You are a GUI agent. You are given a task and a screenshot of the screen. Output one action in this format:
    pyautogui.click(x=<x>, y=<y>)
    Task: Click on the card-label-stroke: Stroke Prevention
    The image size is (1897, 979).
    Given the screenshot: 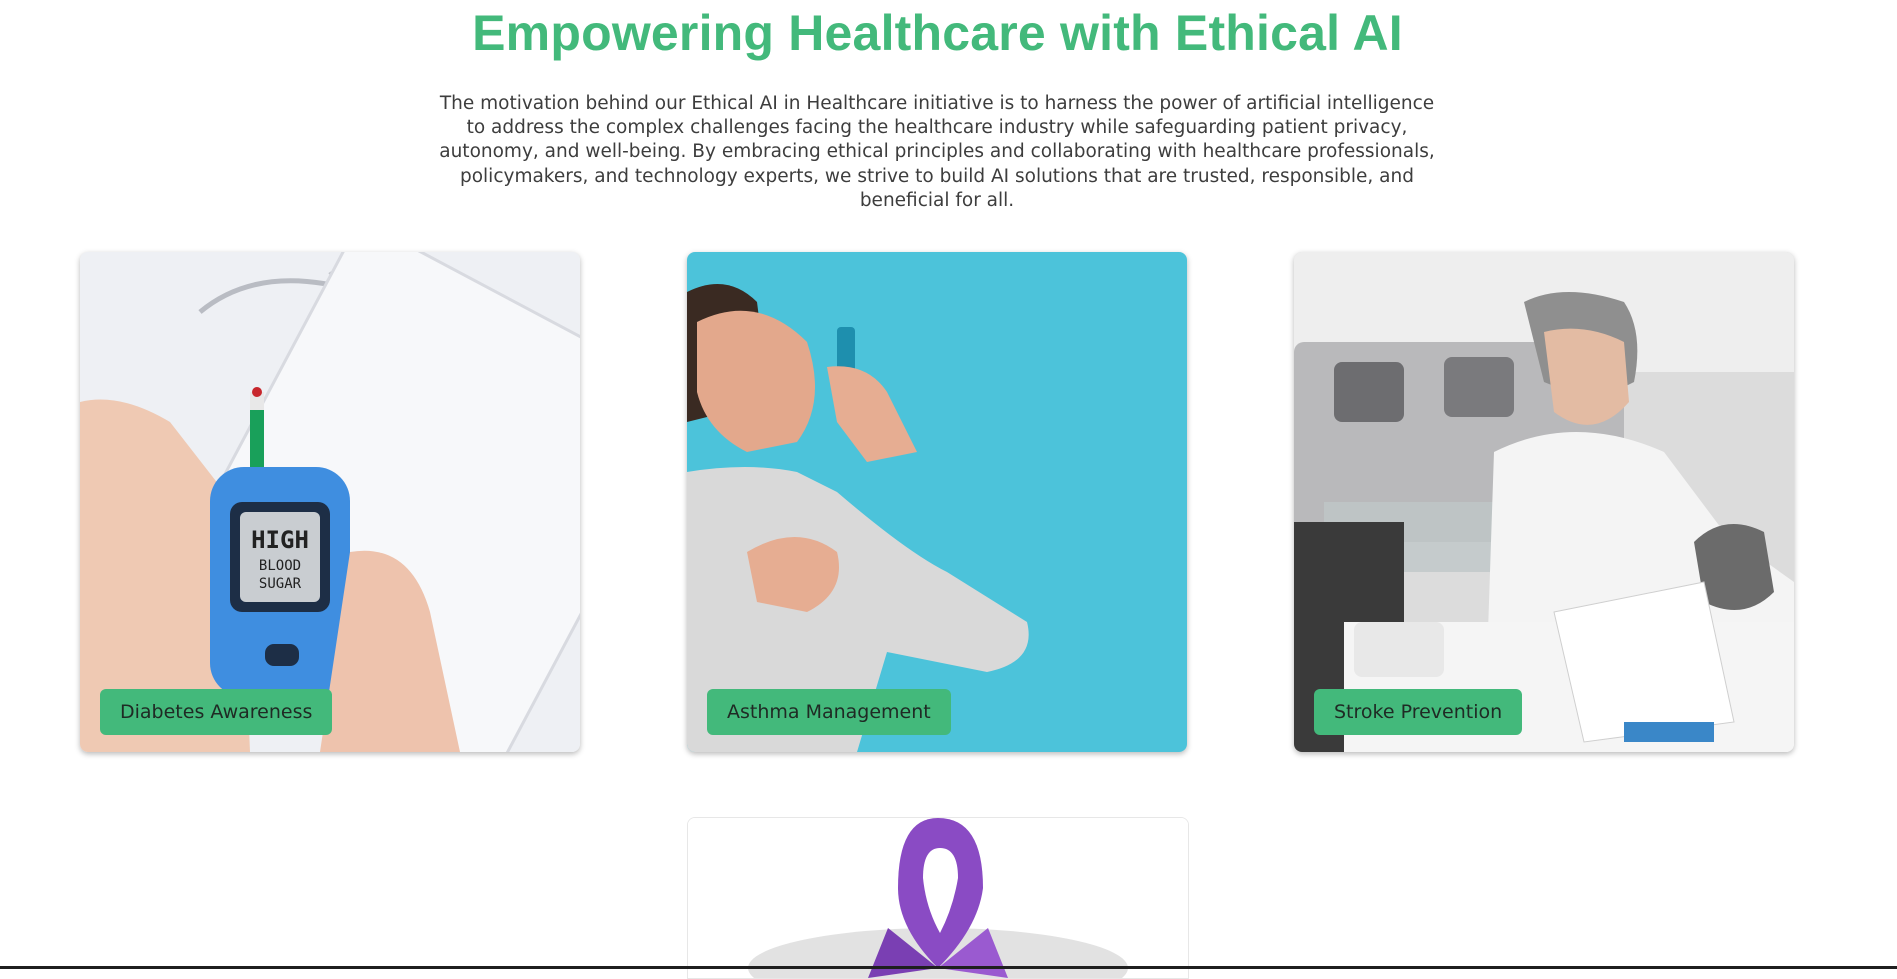 What is the action you would take?
    pyautogui.click(x=1418, y=712)
    